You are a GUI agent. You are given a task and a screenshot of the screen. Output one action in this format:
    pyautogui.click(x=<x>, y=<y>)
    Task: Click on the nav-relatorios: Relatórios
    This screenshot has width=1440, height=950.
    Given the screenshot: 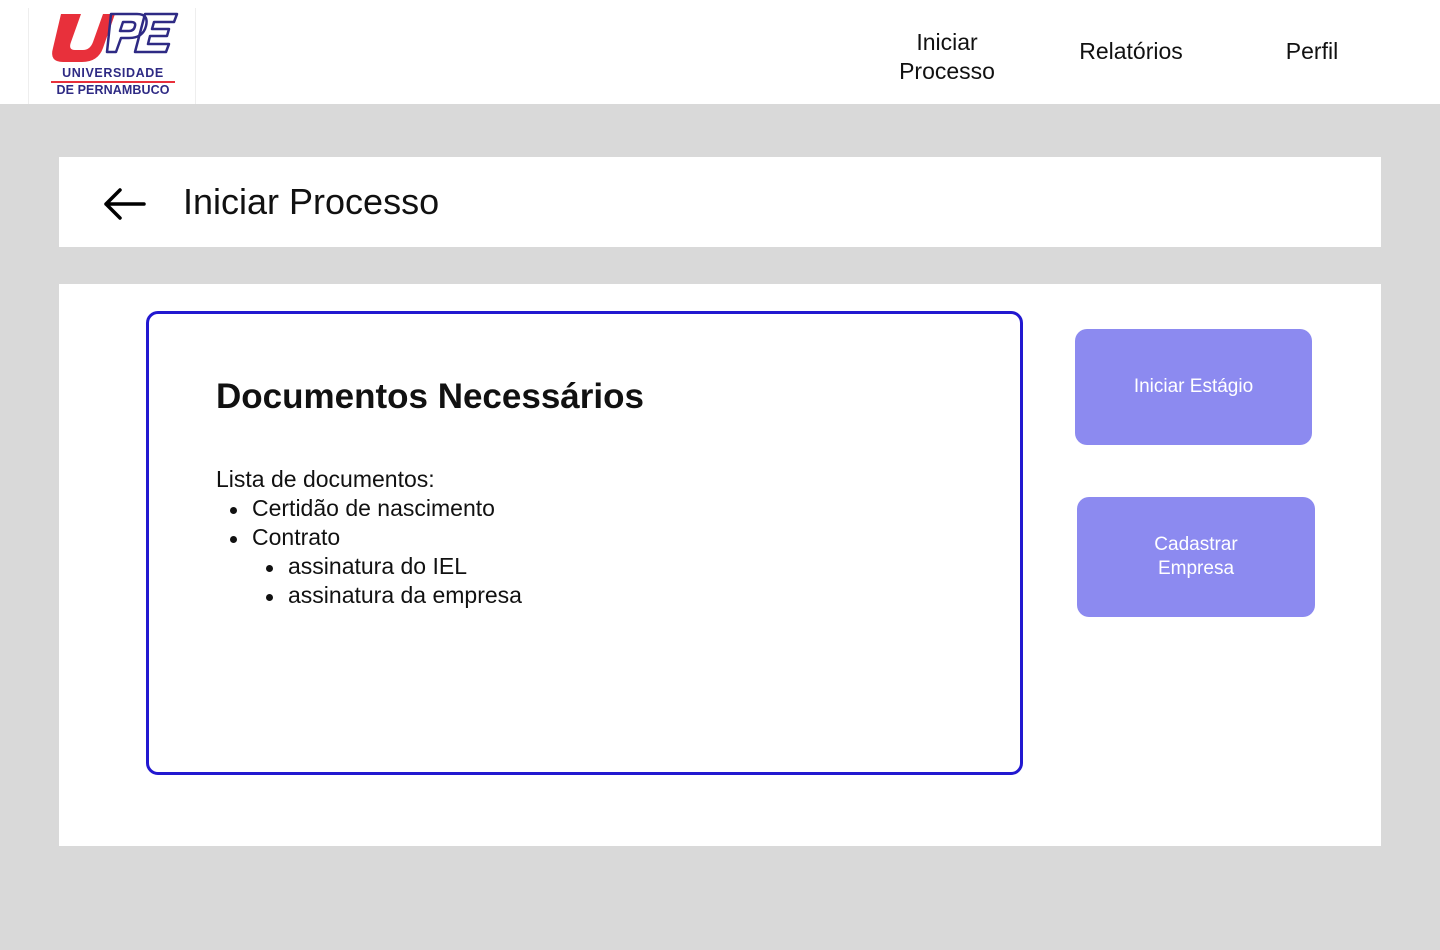 What is the action you would take?
    pyautogui.click(x=1131, y=51)
    